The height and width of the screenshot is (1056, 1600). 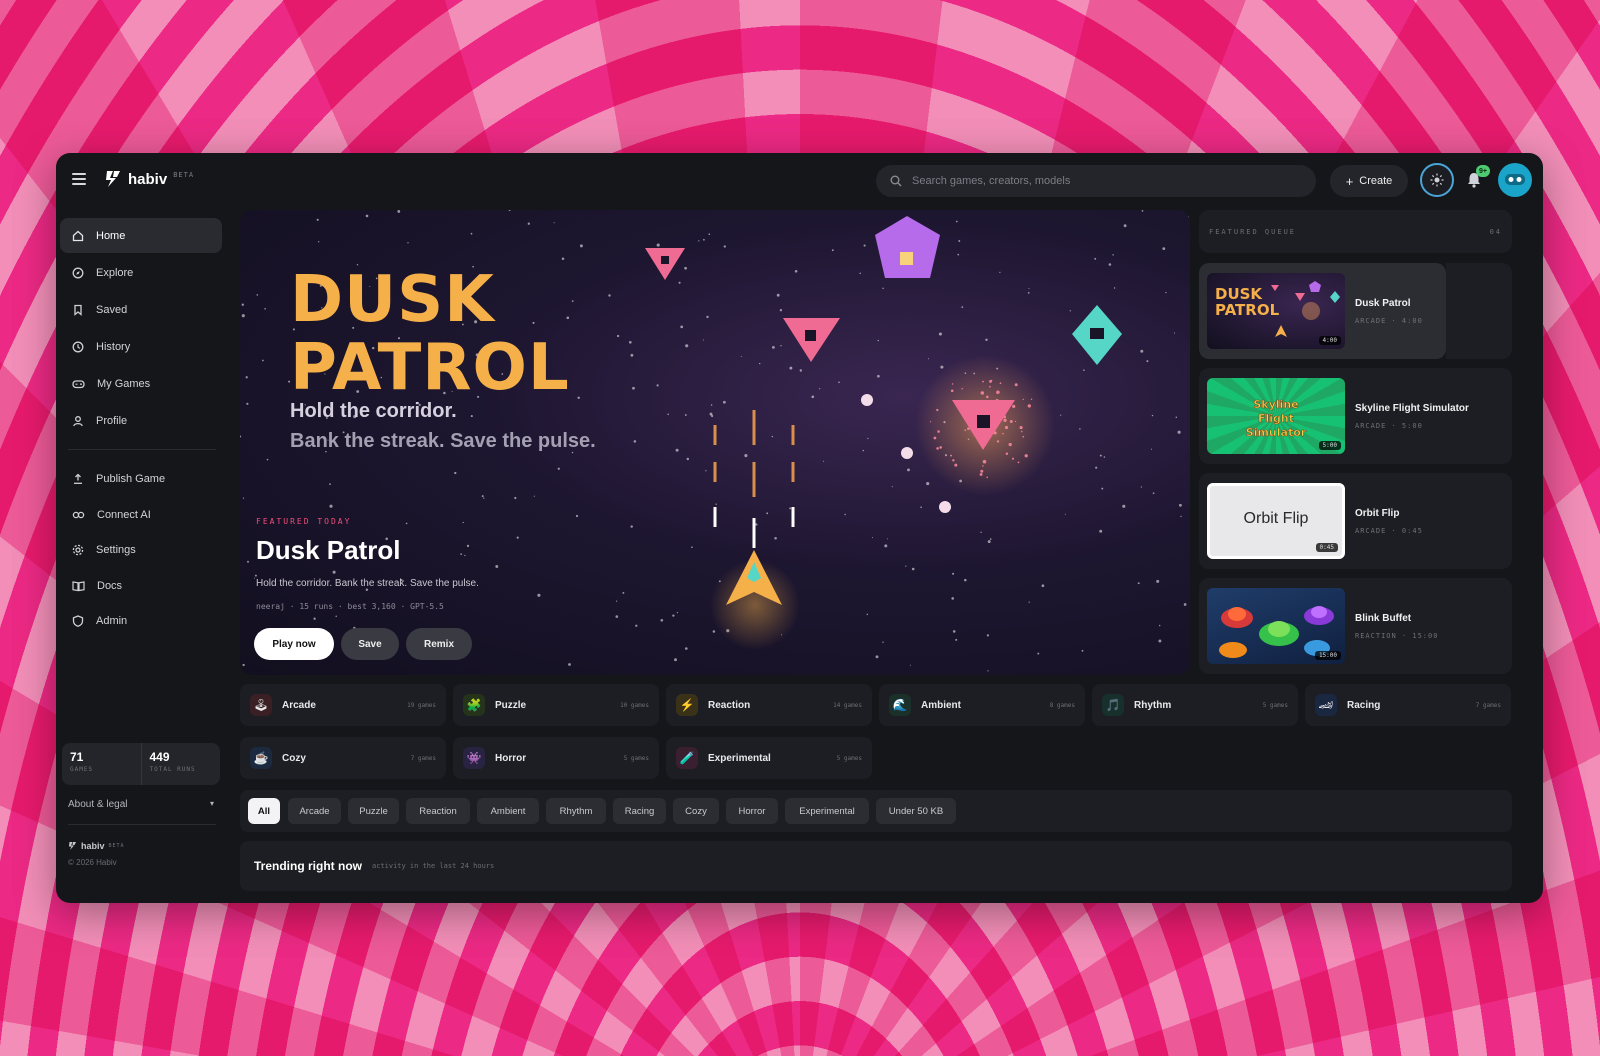 What do you see at coordinates (141, 804) in the screenshot?
I see `about-legal-toggle: About & legal ▾` at bounding box center [141, 804].